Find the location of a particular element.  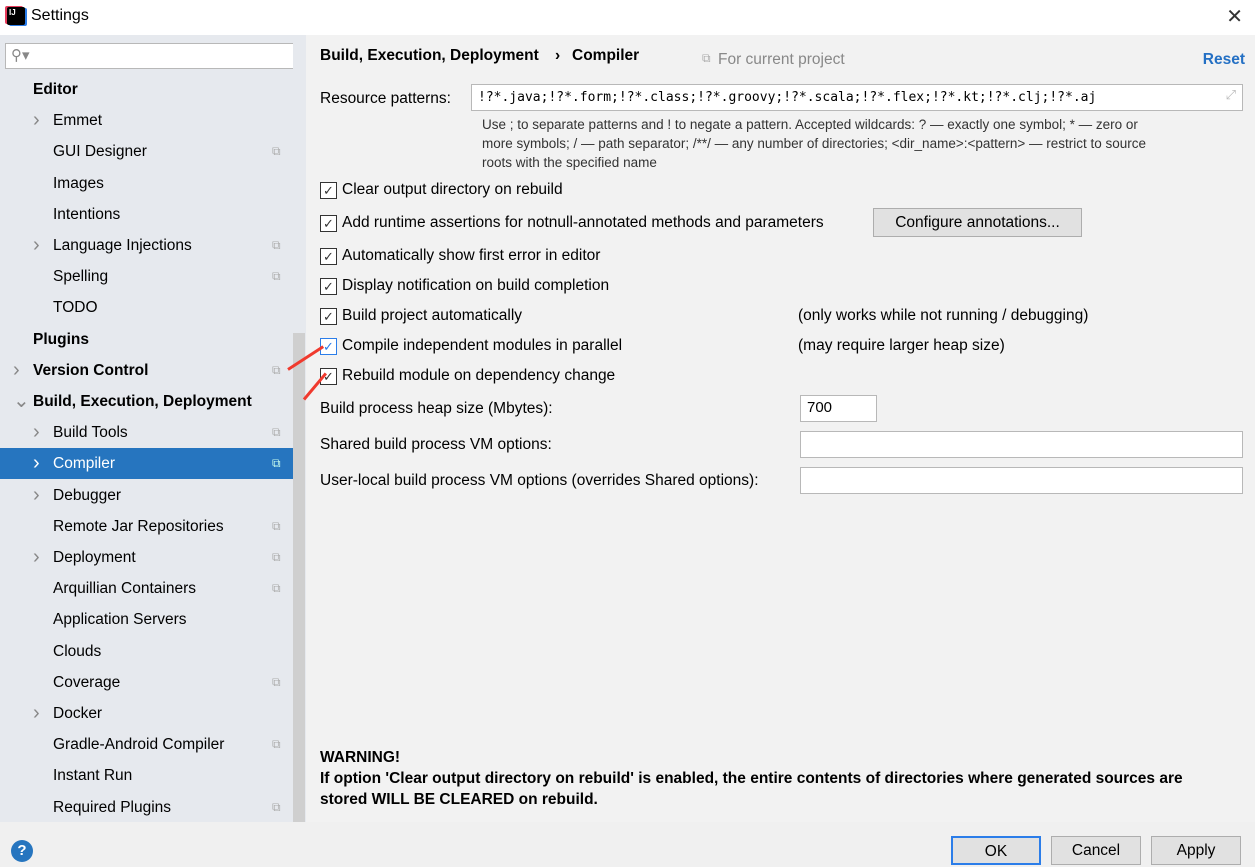

sidebar-item-label: Build, Execution, Deployment is located at coordinates (142, 401).